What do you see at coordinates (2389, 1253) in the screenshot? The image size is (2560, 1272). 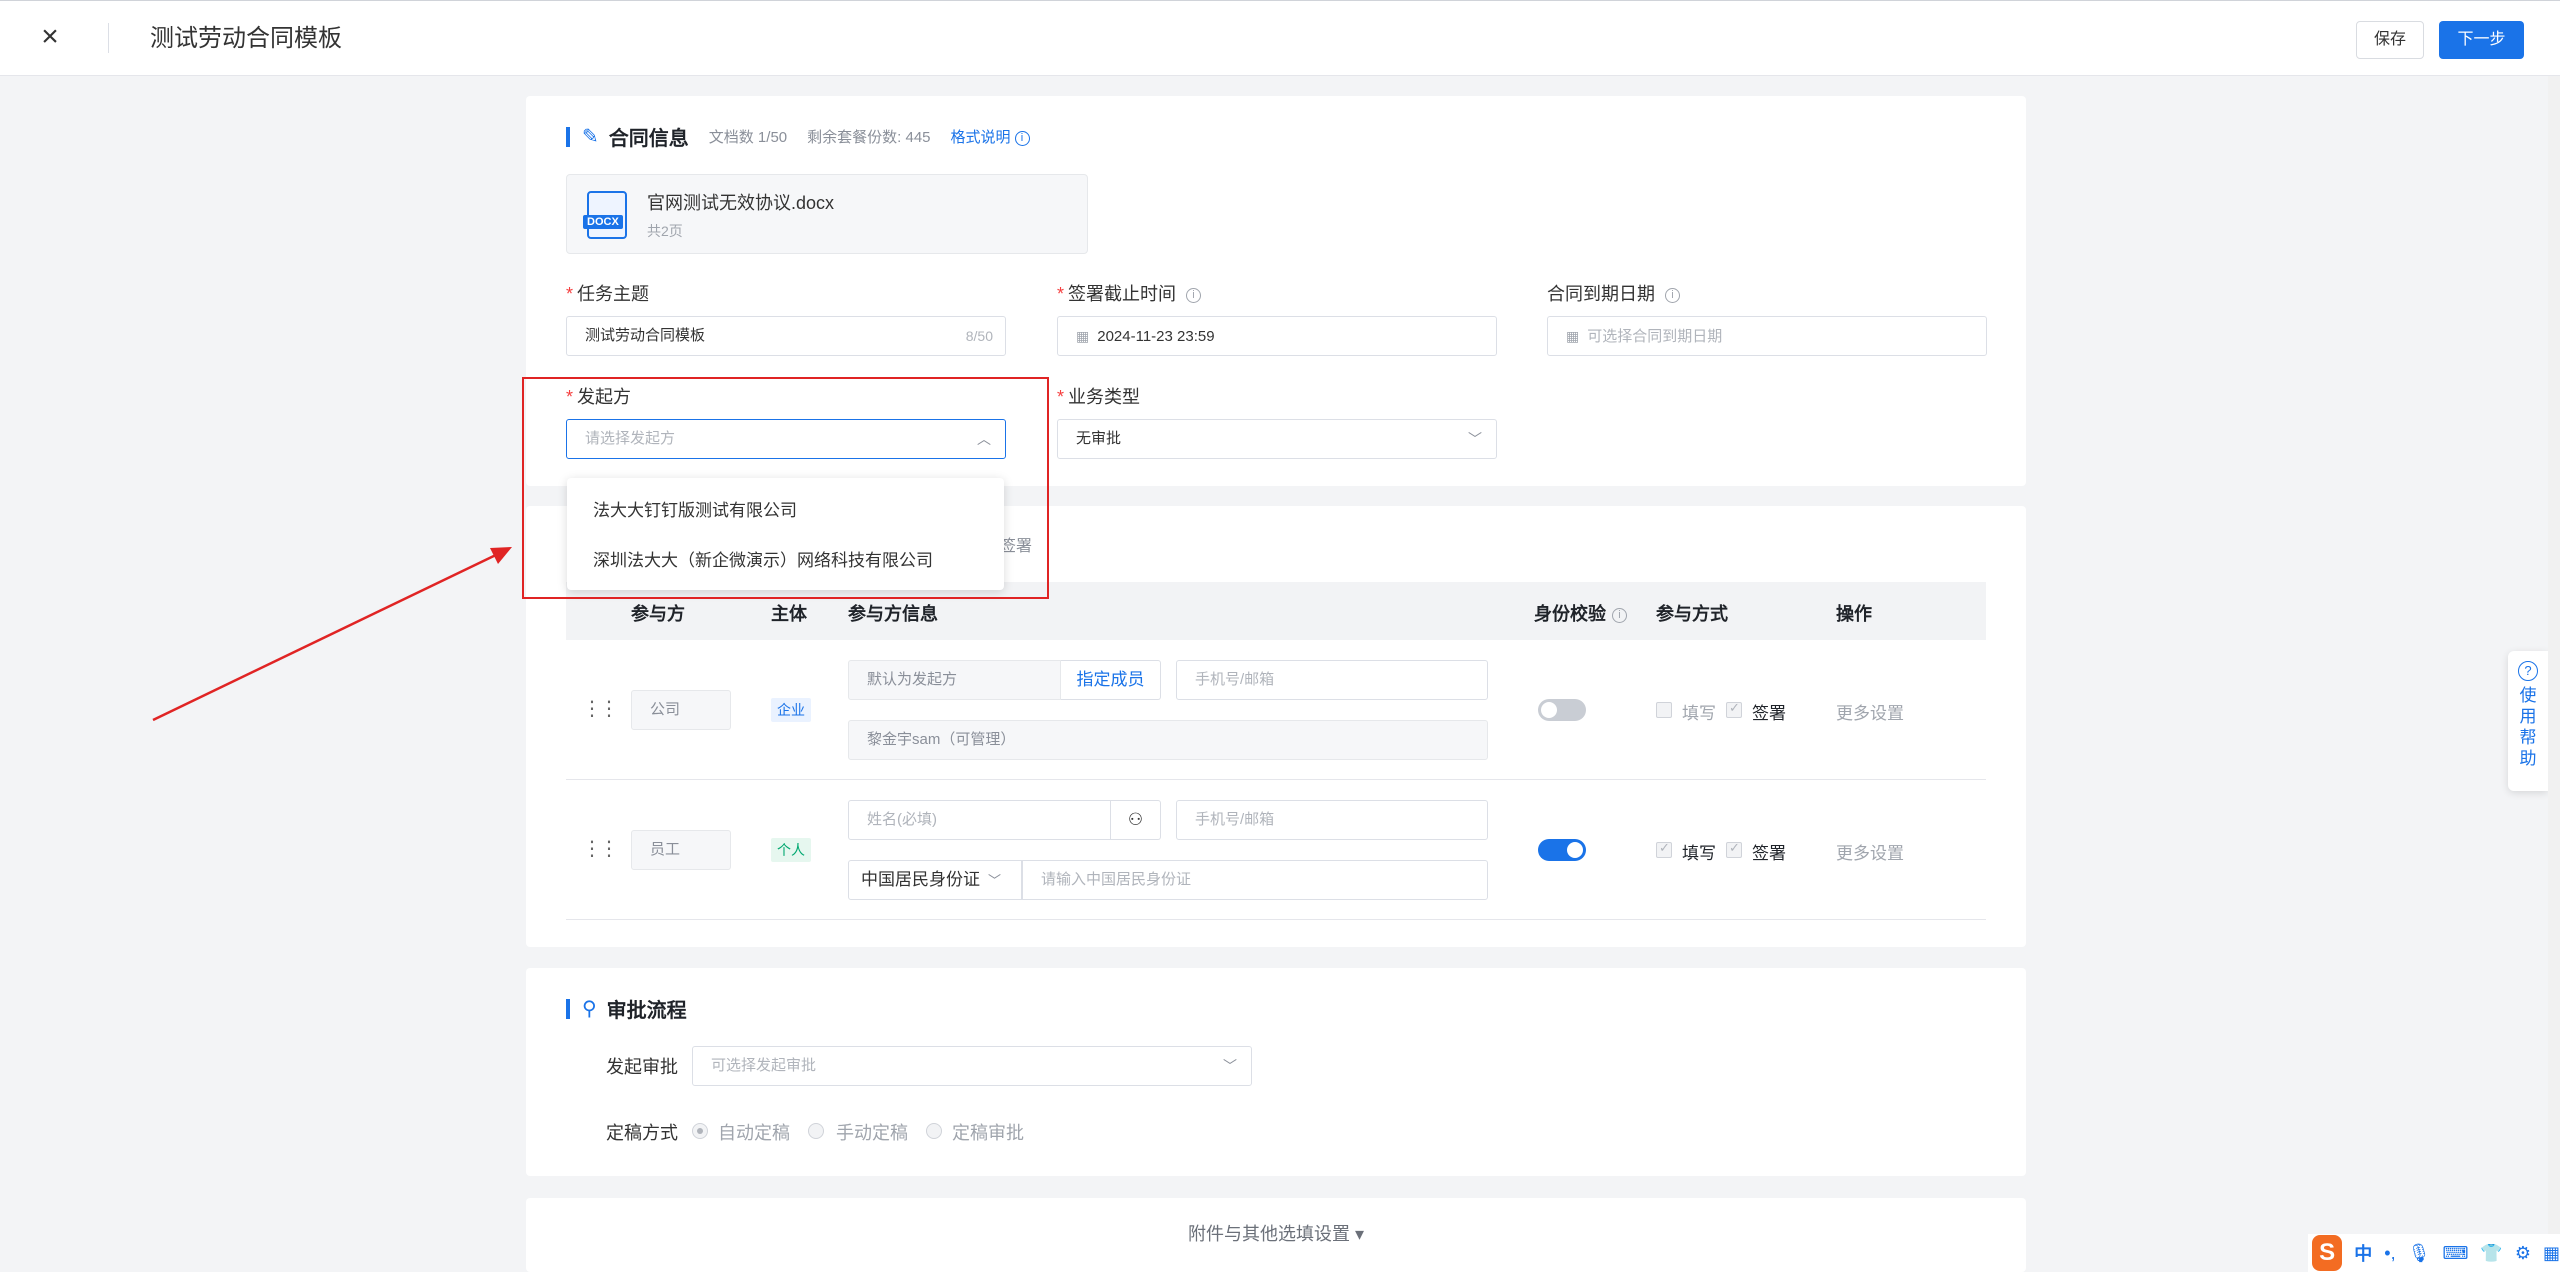 I see `punctuation-icon: •,` at bounding box center [2389, 1253].